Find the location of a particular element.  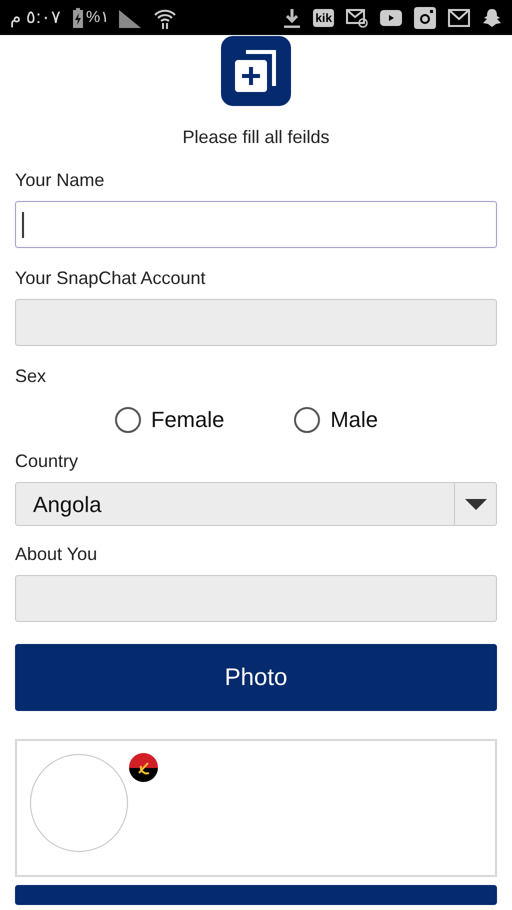

photo-button: Photo is located at coordinates (256, 677).